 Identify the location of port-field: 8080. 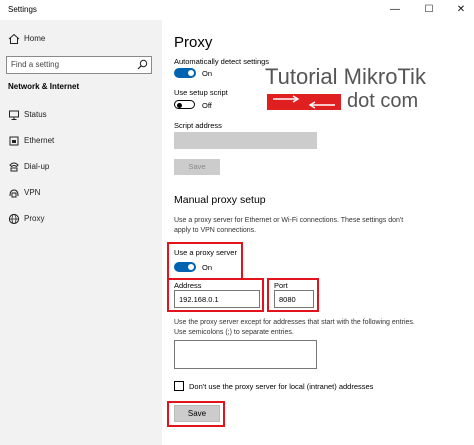
(294, 299).